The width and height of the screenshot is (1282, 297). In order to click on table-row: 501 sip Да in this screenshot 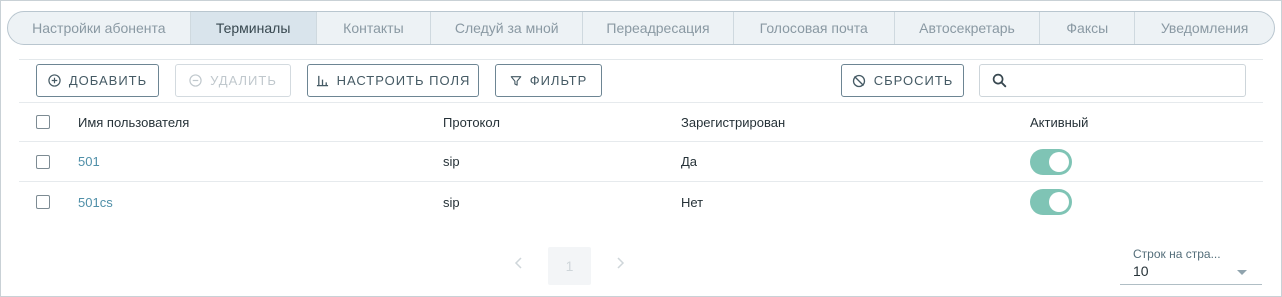, I will do `click(641, 162)`.